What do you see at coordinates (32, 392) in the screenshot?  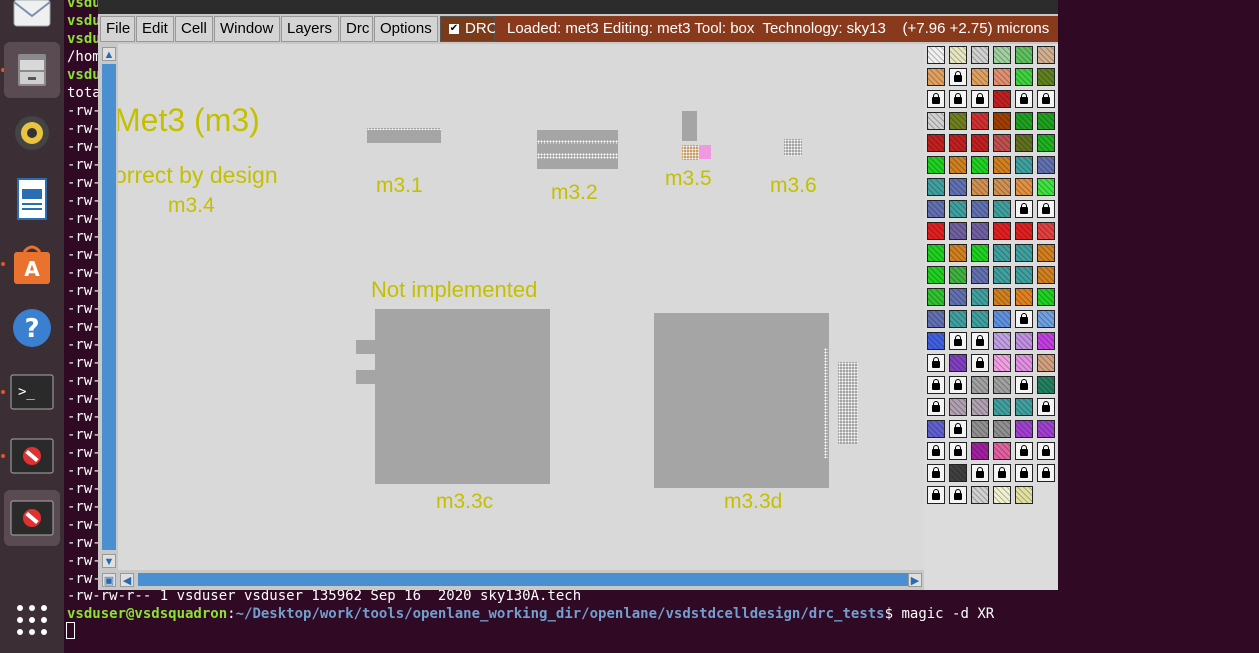 I see `terminal-icon: >_` at bounding box center [32, 392].